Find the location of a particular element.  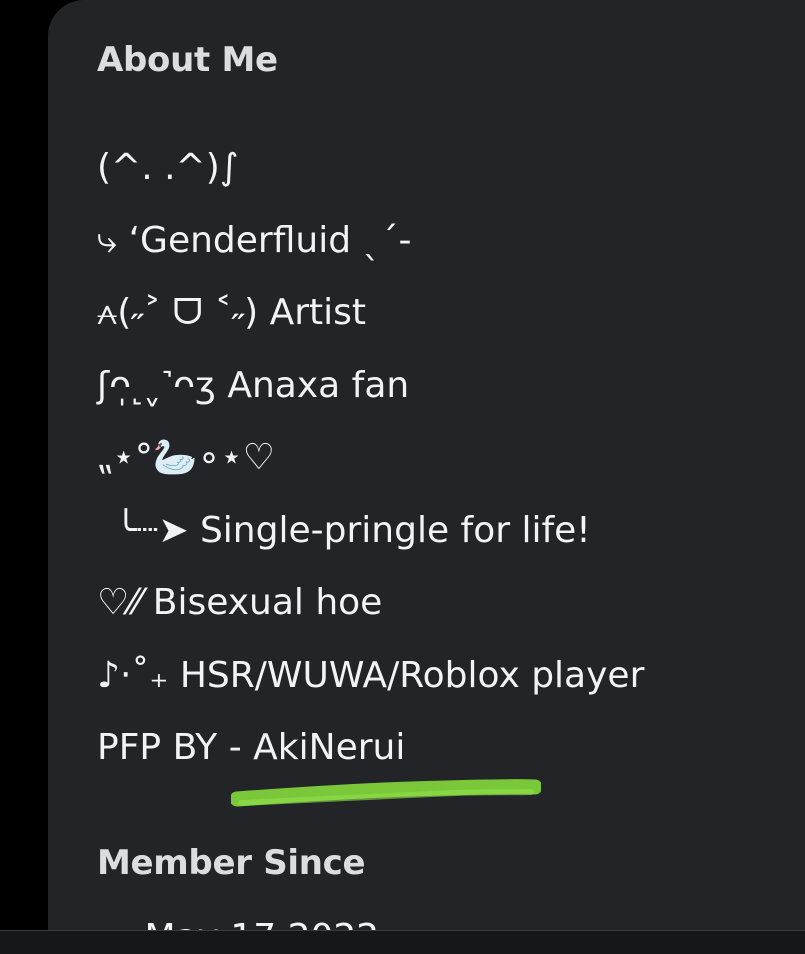

member-since-heading: Member Since is located at coordinates (231, 863).